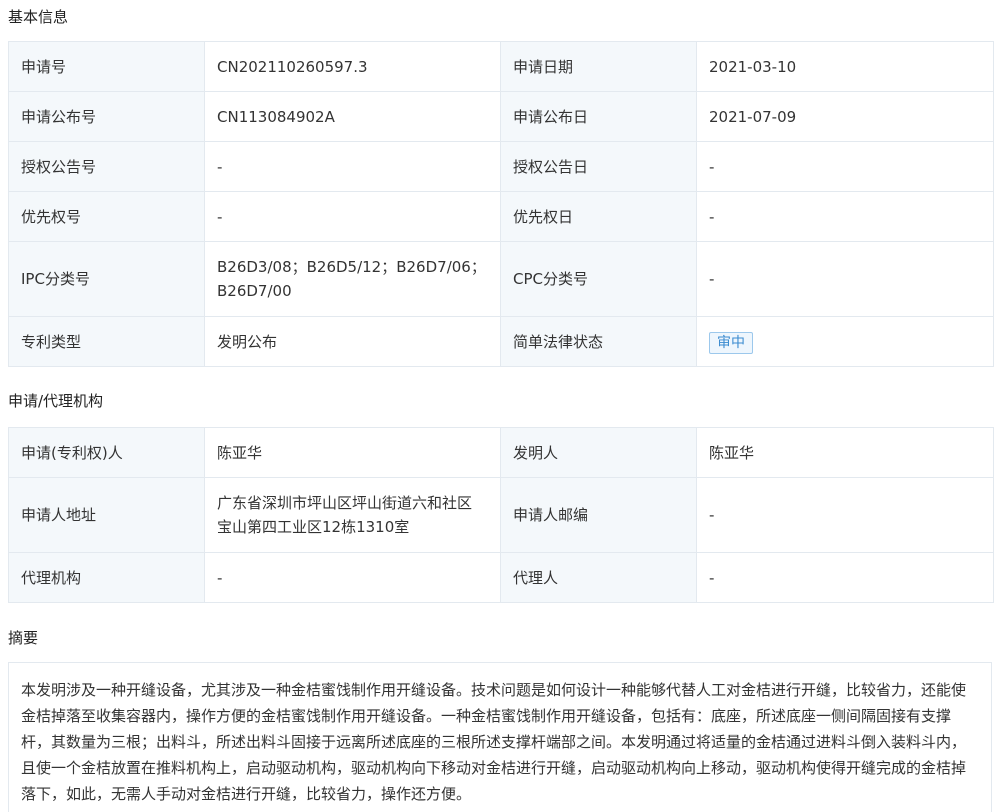 The width and height of the screenshot is (996, 812). I want to click on legal-status-badge: 审中, so click(731, 342).